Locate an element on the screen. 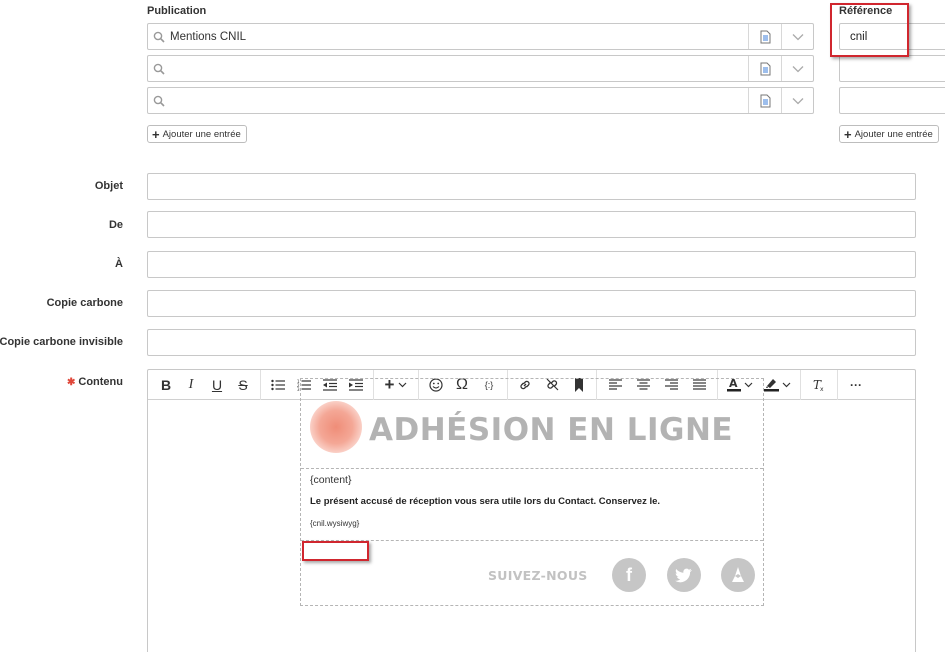 This screenshot has height=652, width=945. banner-title: ADHÉSION EN LIGNE is located at coordinates (551, 430).